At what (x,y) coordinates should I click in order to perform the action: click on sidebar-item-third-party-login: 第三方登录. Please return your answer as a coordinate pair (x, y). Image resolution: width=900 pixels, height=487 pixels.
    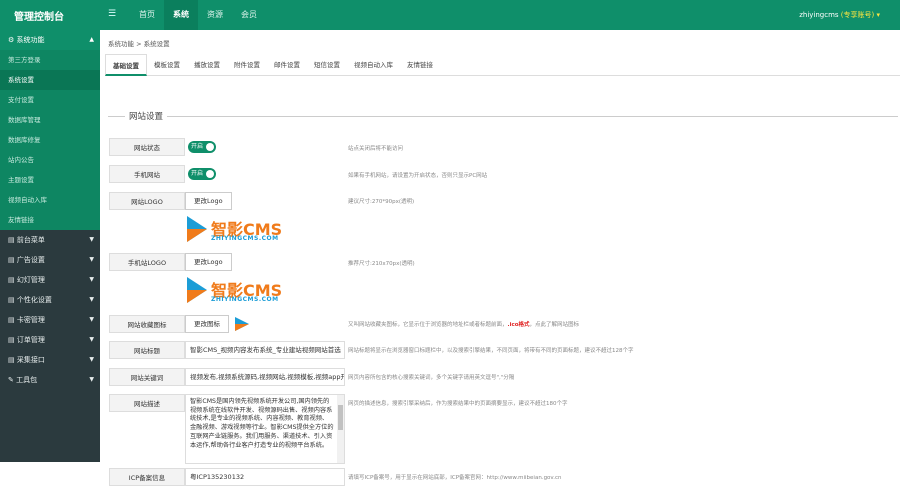
    Looking at the image, I should click on (50, 60).